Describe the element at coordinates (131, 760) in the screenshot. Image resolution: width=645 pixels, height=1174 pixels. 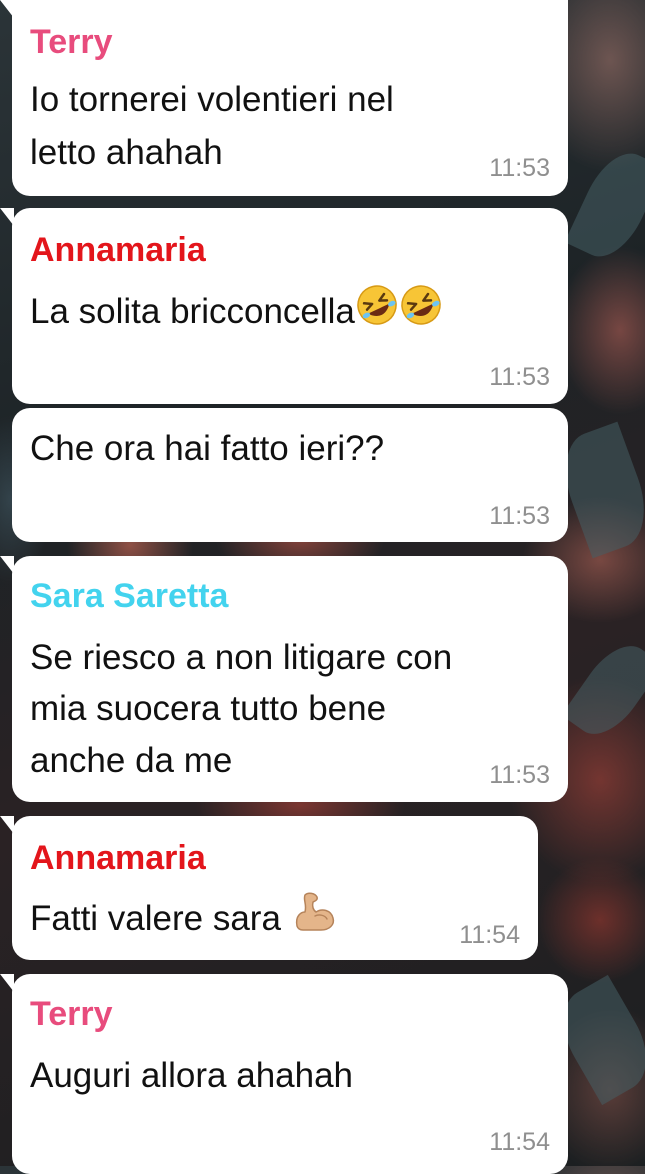
I see `message-text: anche da me` at that location.